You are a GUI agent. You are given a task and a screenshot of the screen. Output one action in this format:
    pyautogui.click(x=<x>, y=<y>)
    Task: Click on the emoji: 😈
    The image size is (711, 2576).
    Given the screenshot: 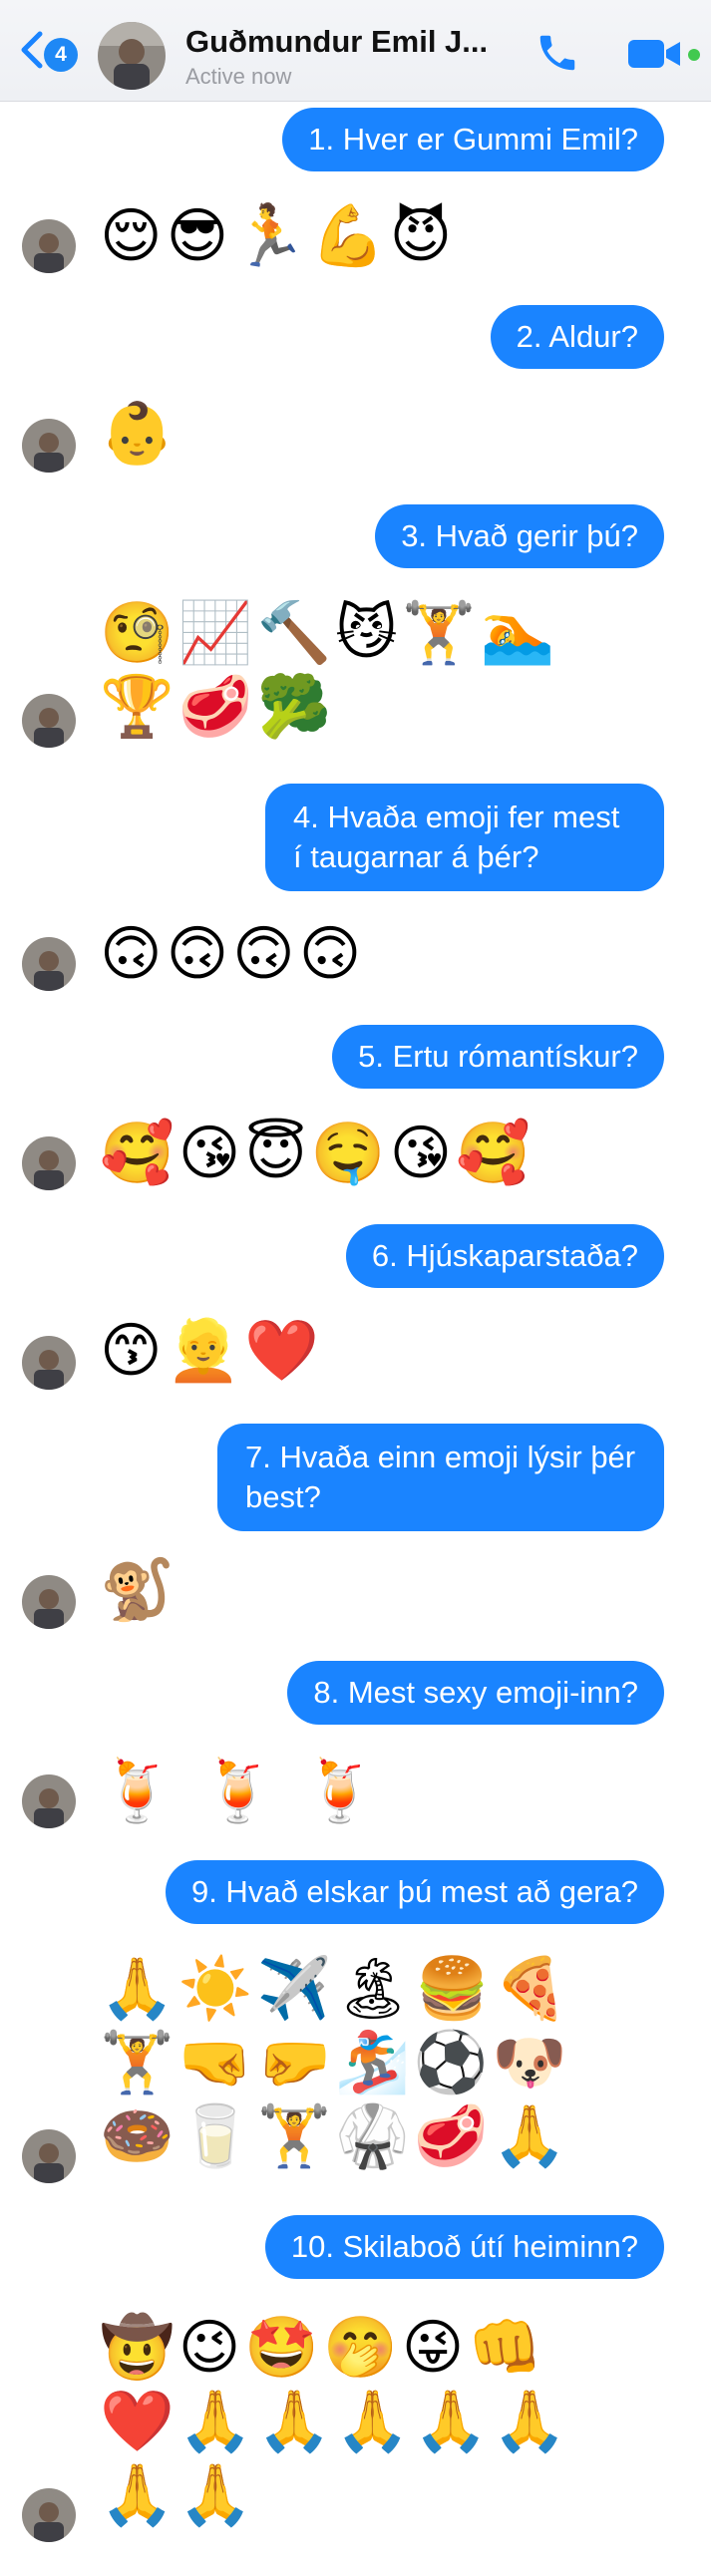 What is the action you would take?
    pyautogui.click(x=423, y=236)
    